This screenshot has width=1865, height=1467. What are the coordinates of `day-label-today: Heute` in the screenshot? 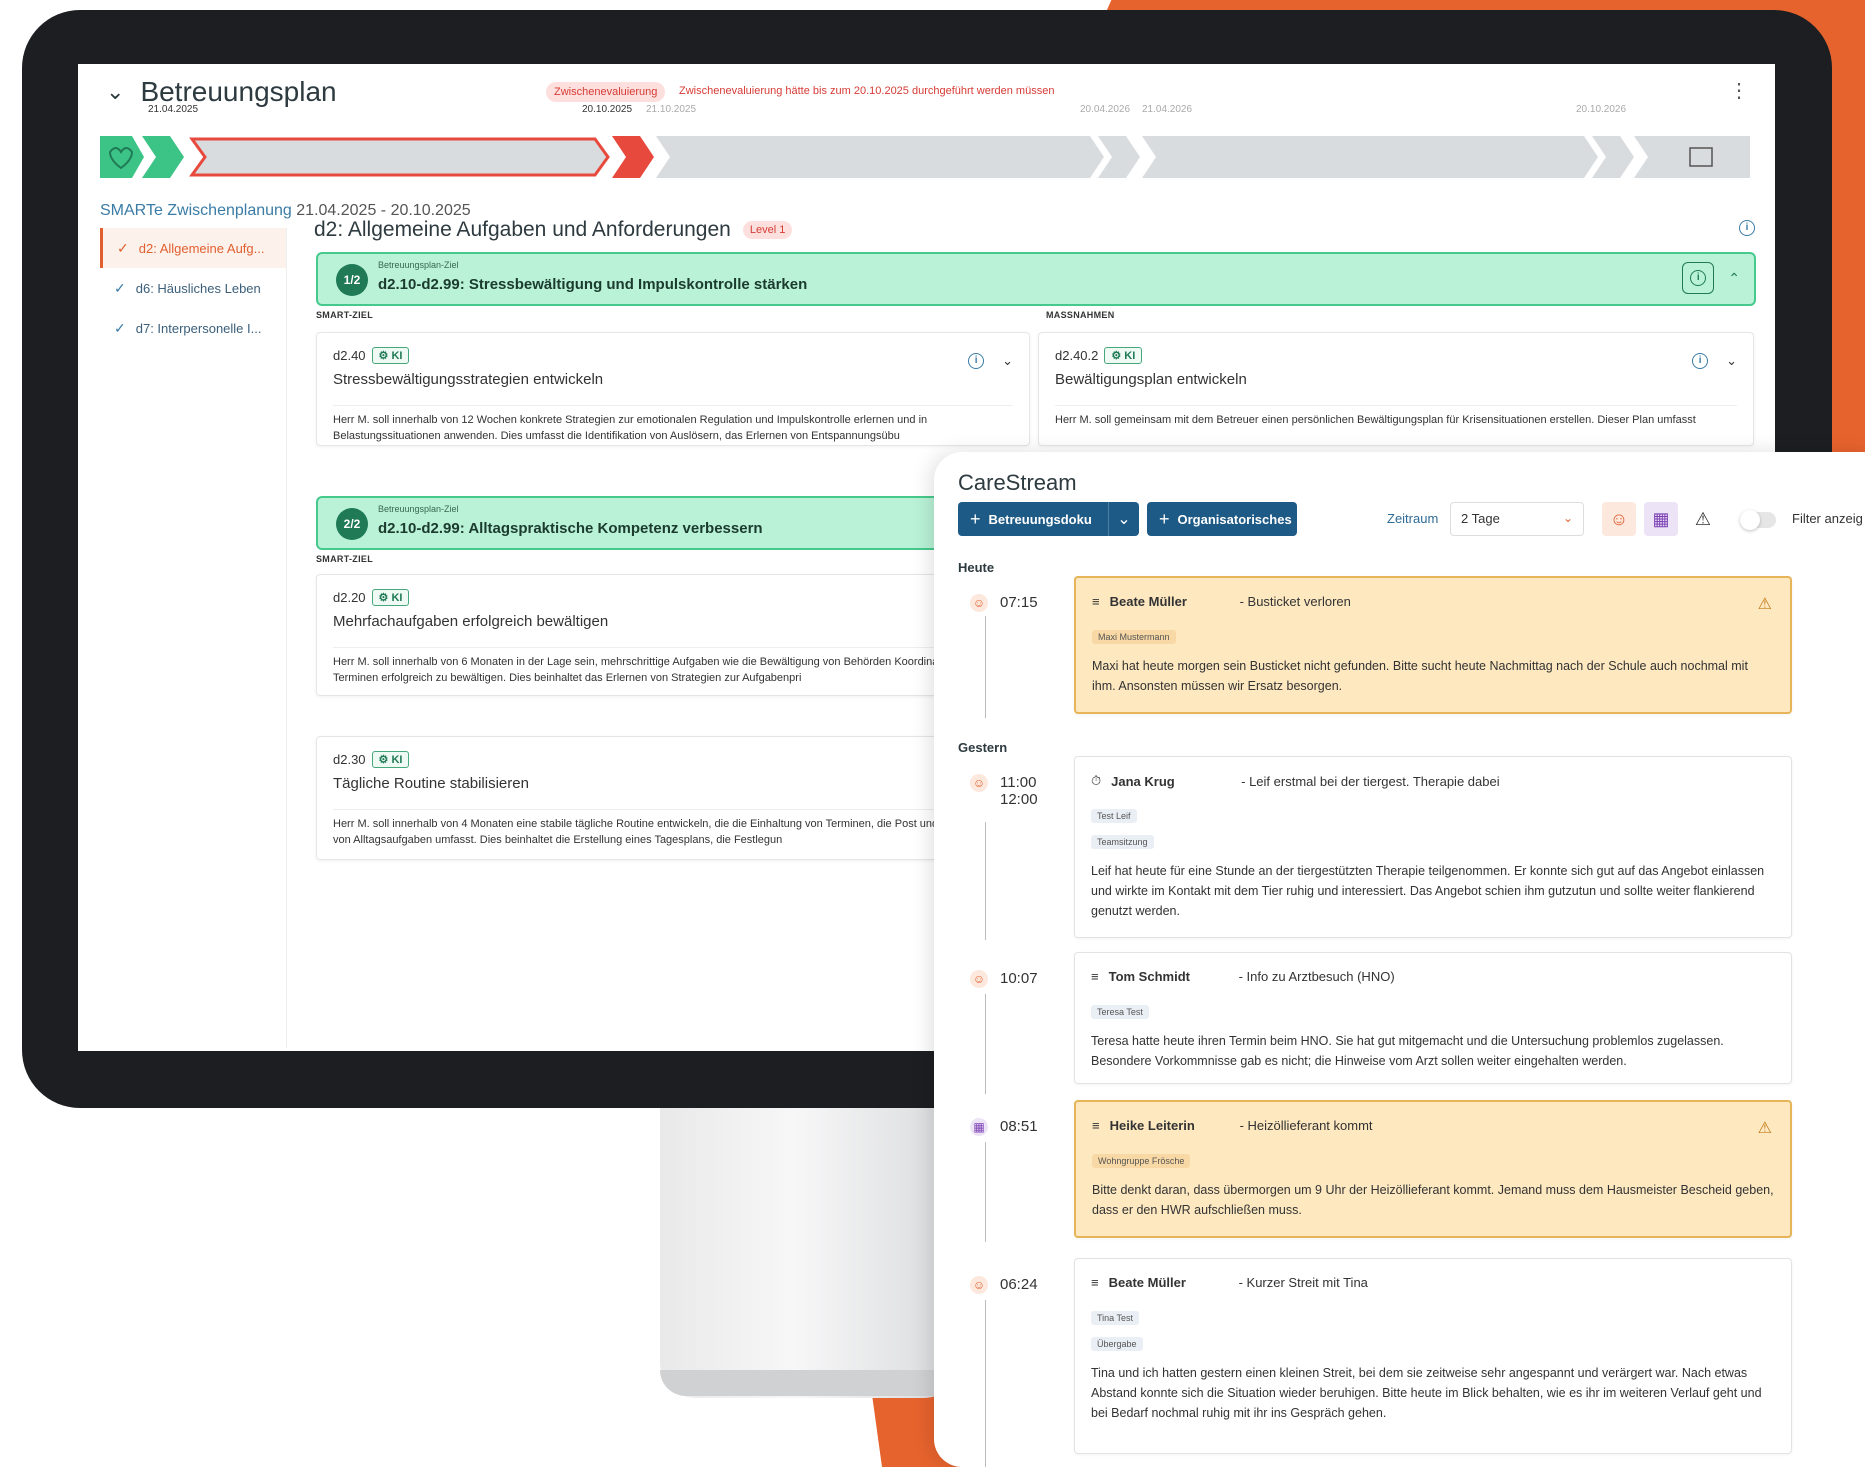 It's located at (976, 567).